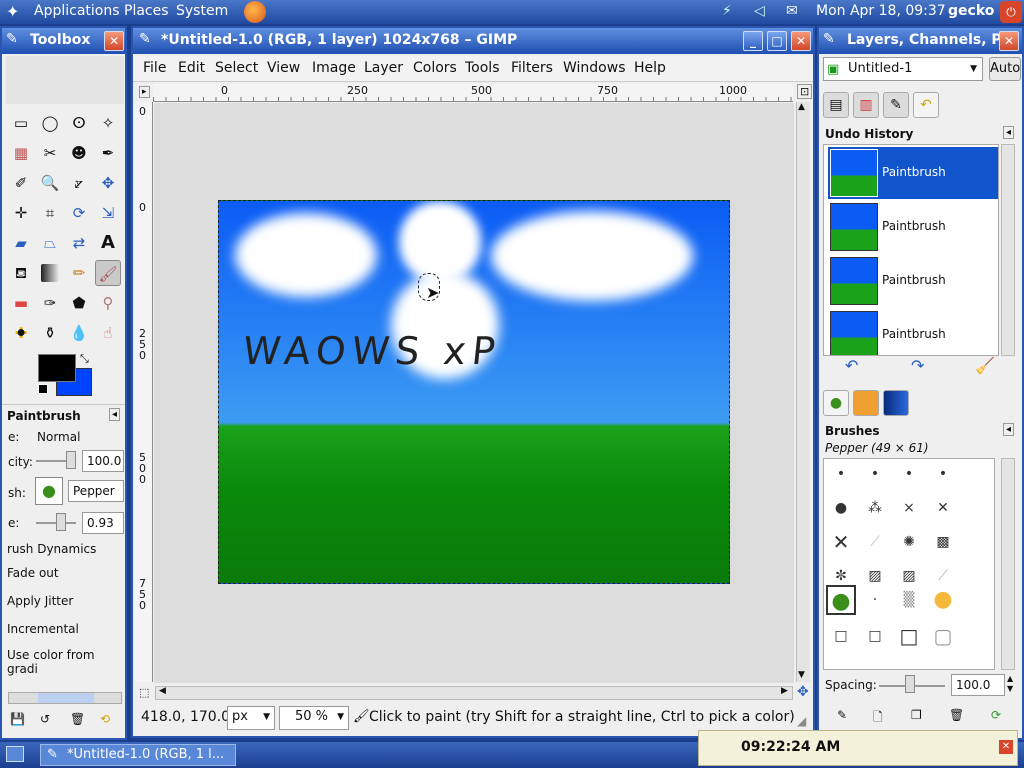 The width and height of the screenshot is (1024, 768). I want to click on spacing-spin-icon: ▲ ▼, so click(1010, 684).